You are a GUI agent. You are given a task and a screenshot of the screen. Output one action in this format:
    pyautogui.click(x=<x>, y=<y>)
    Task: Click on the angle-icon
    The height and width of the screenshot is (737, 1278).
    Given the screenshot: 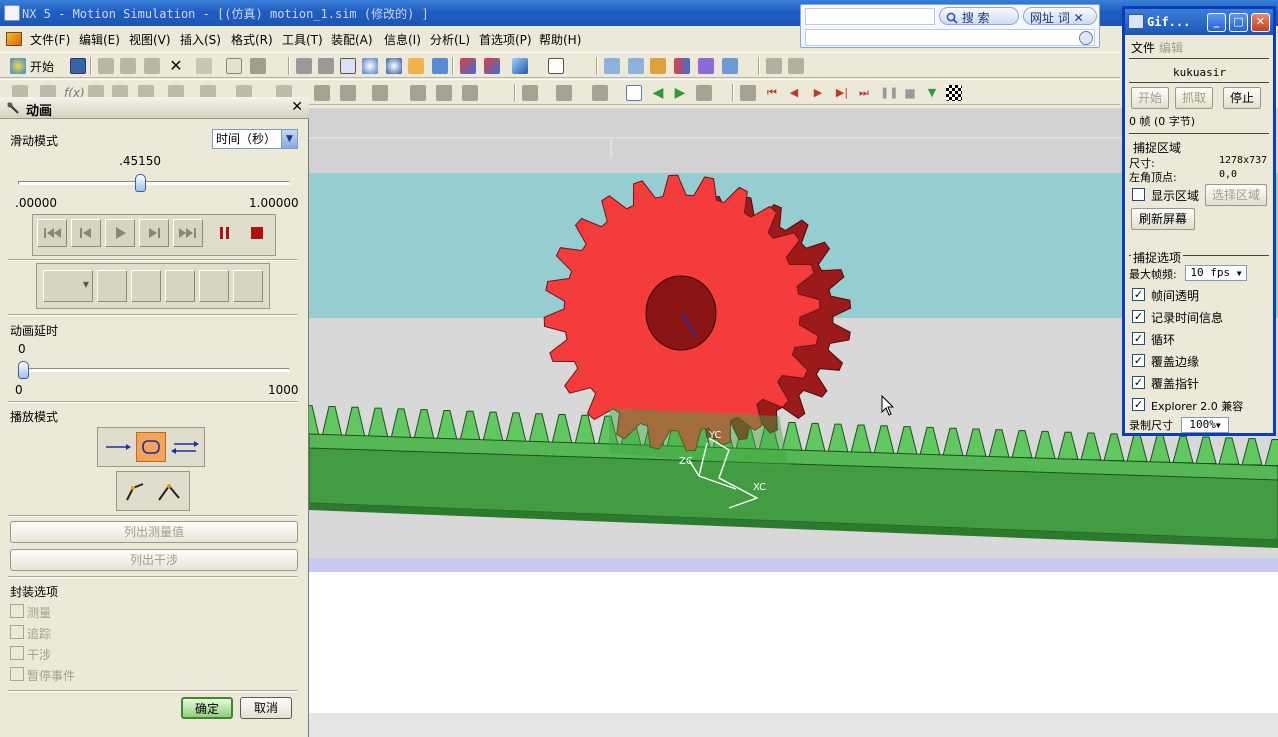 What is the action you would take?
    pyautogui.click(x=796, y=66)
    